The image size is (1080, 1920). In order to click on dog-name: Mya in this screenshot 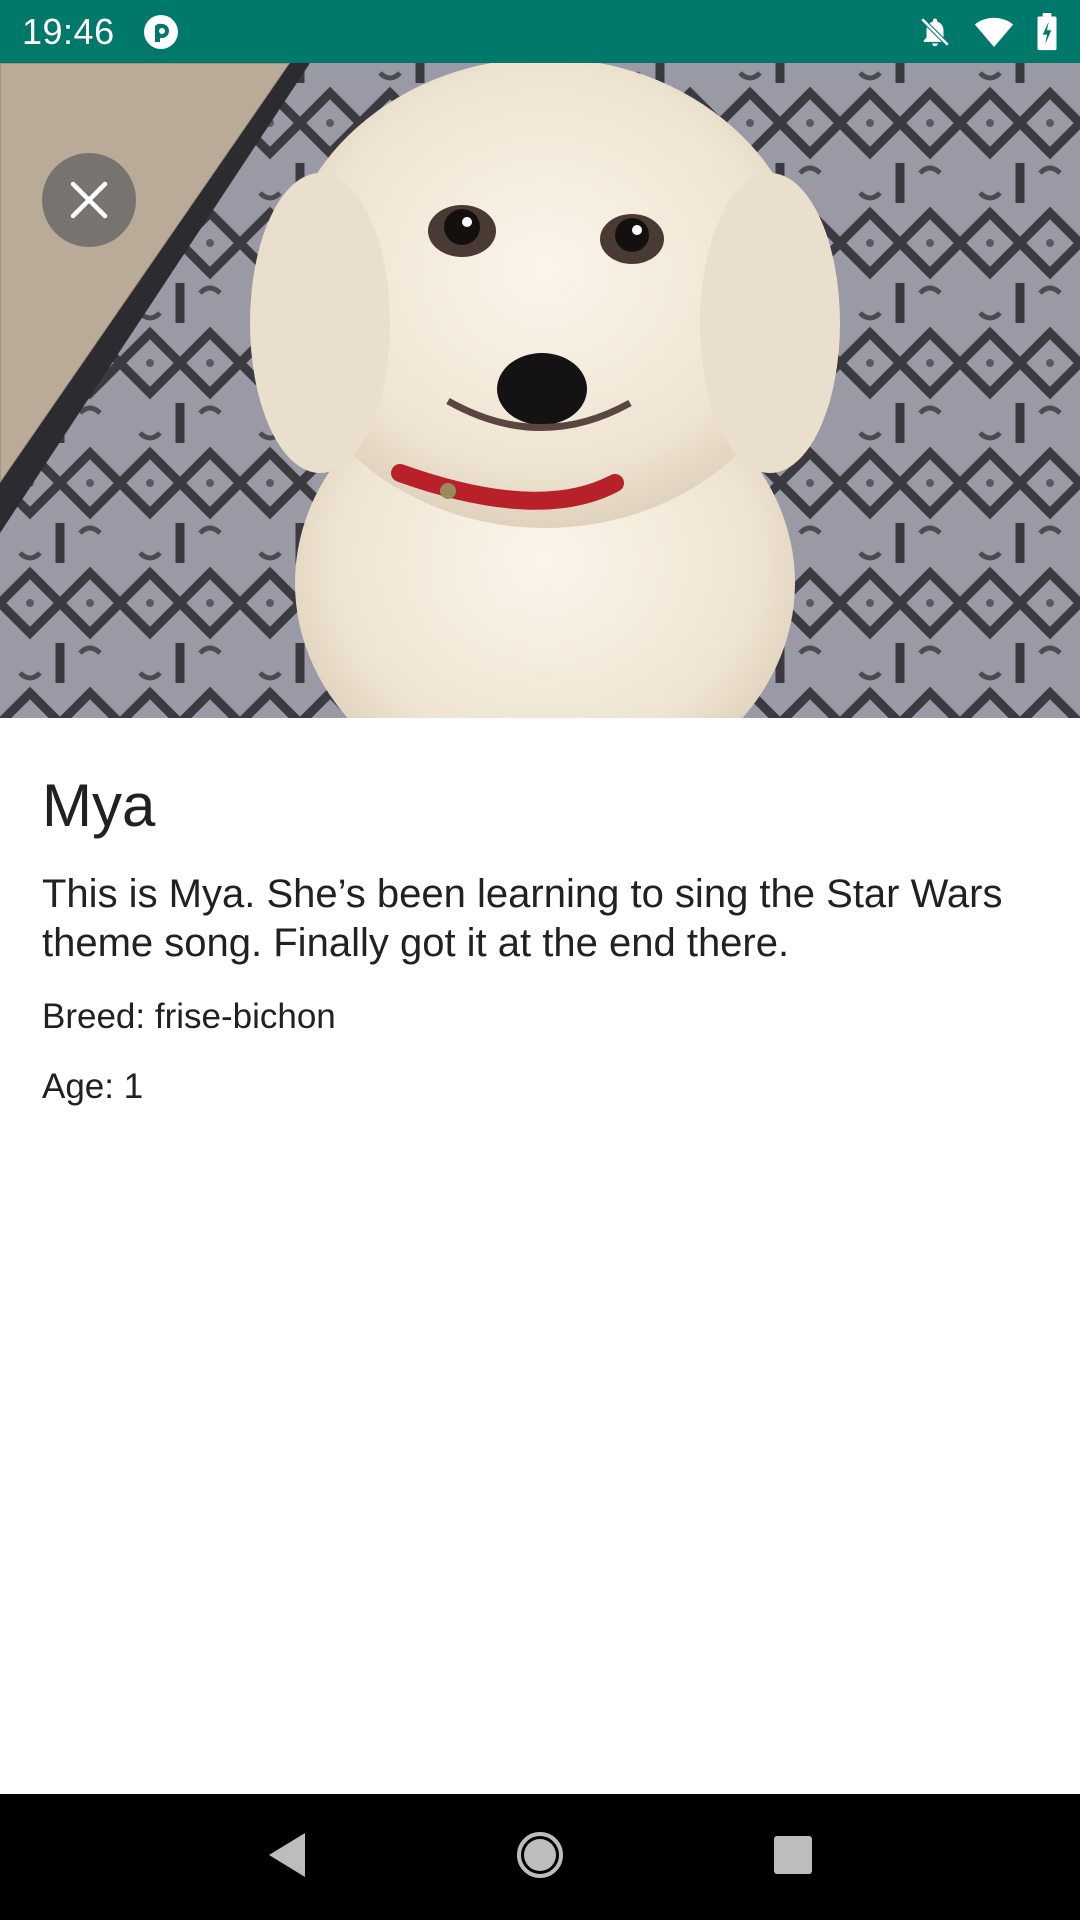, I will do `click(99, 805)`.